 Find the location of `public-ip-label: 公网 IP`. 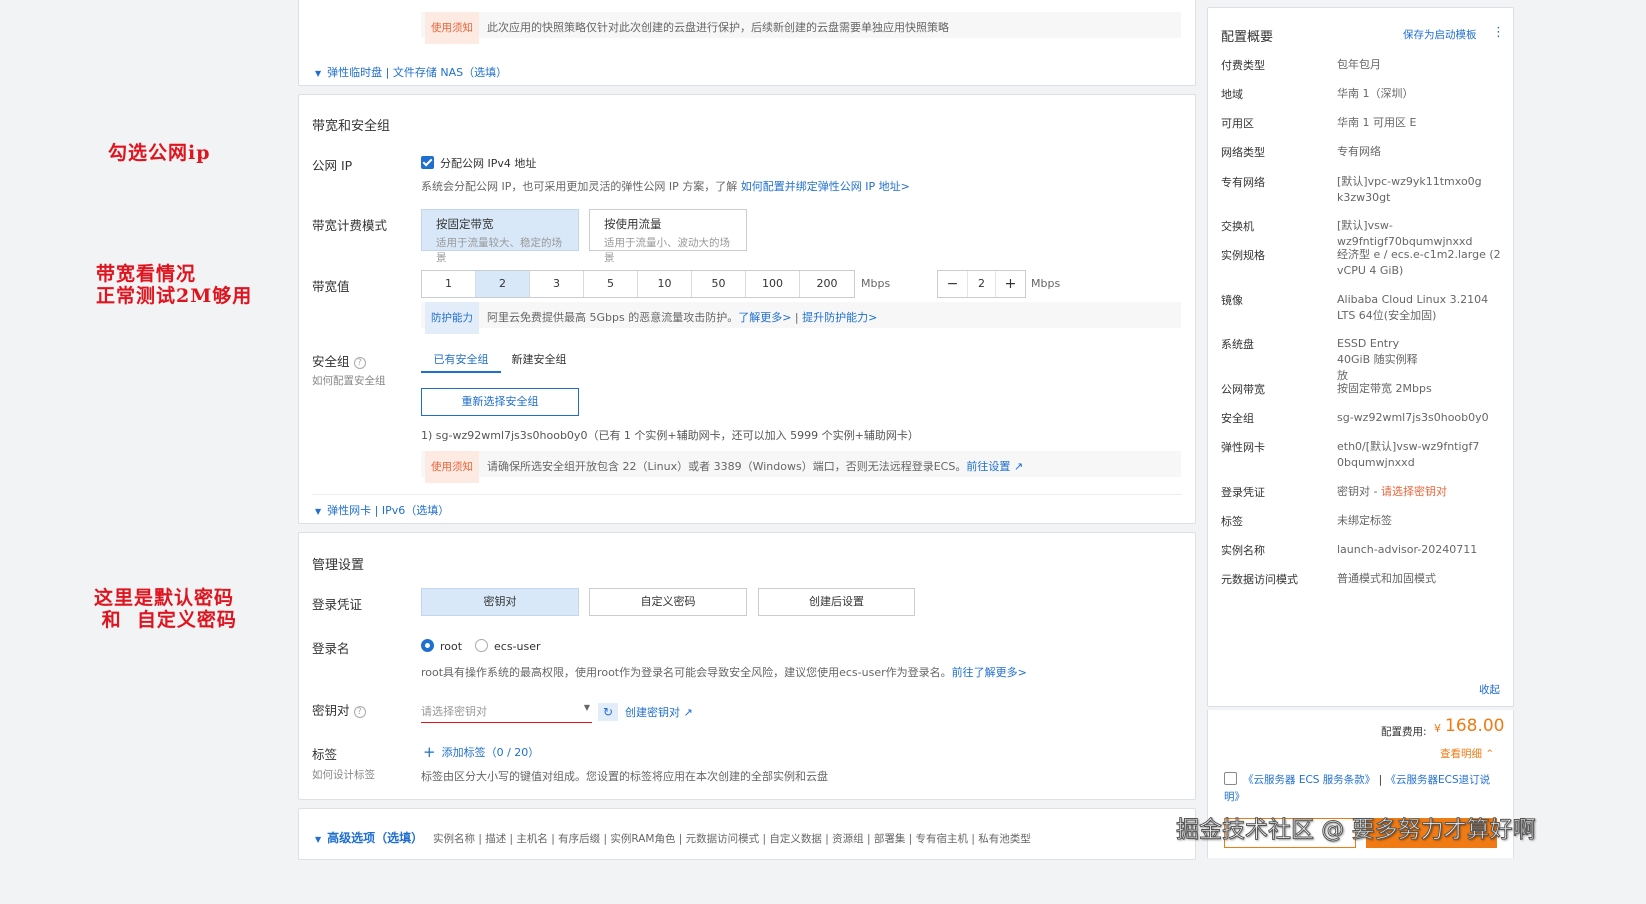

public-ip-label: 公网 IP is located at coordinates (332, 165).